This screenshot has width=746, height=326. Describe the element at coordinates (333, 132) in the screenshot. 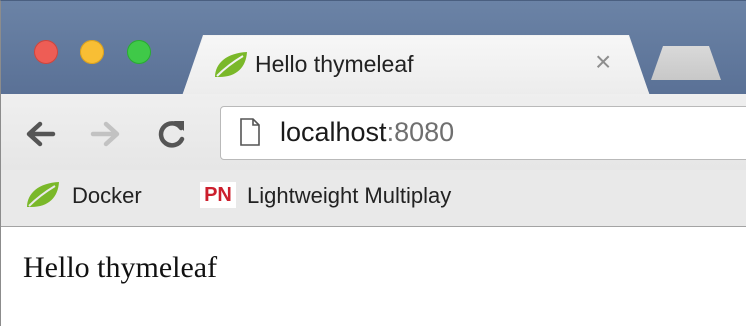

I see `url-host: localhost` at that location.